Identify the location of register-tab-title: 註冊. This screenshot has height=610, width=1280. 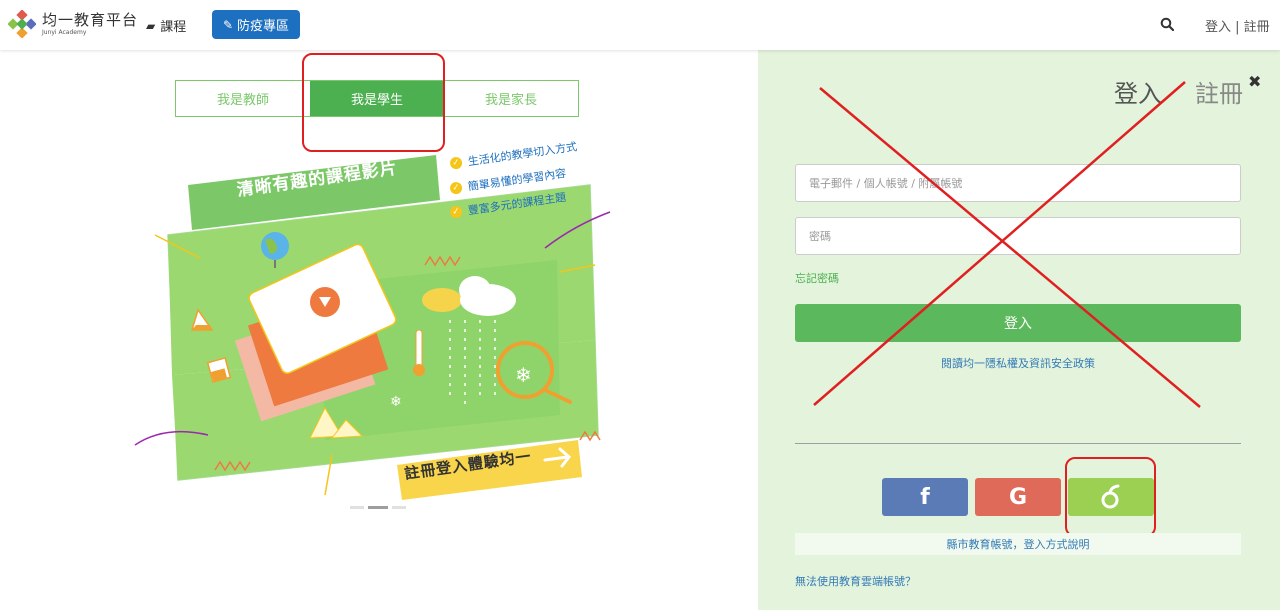
(1219, 91).